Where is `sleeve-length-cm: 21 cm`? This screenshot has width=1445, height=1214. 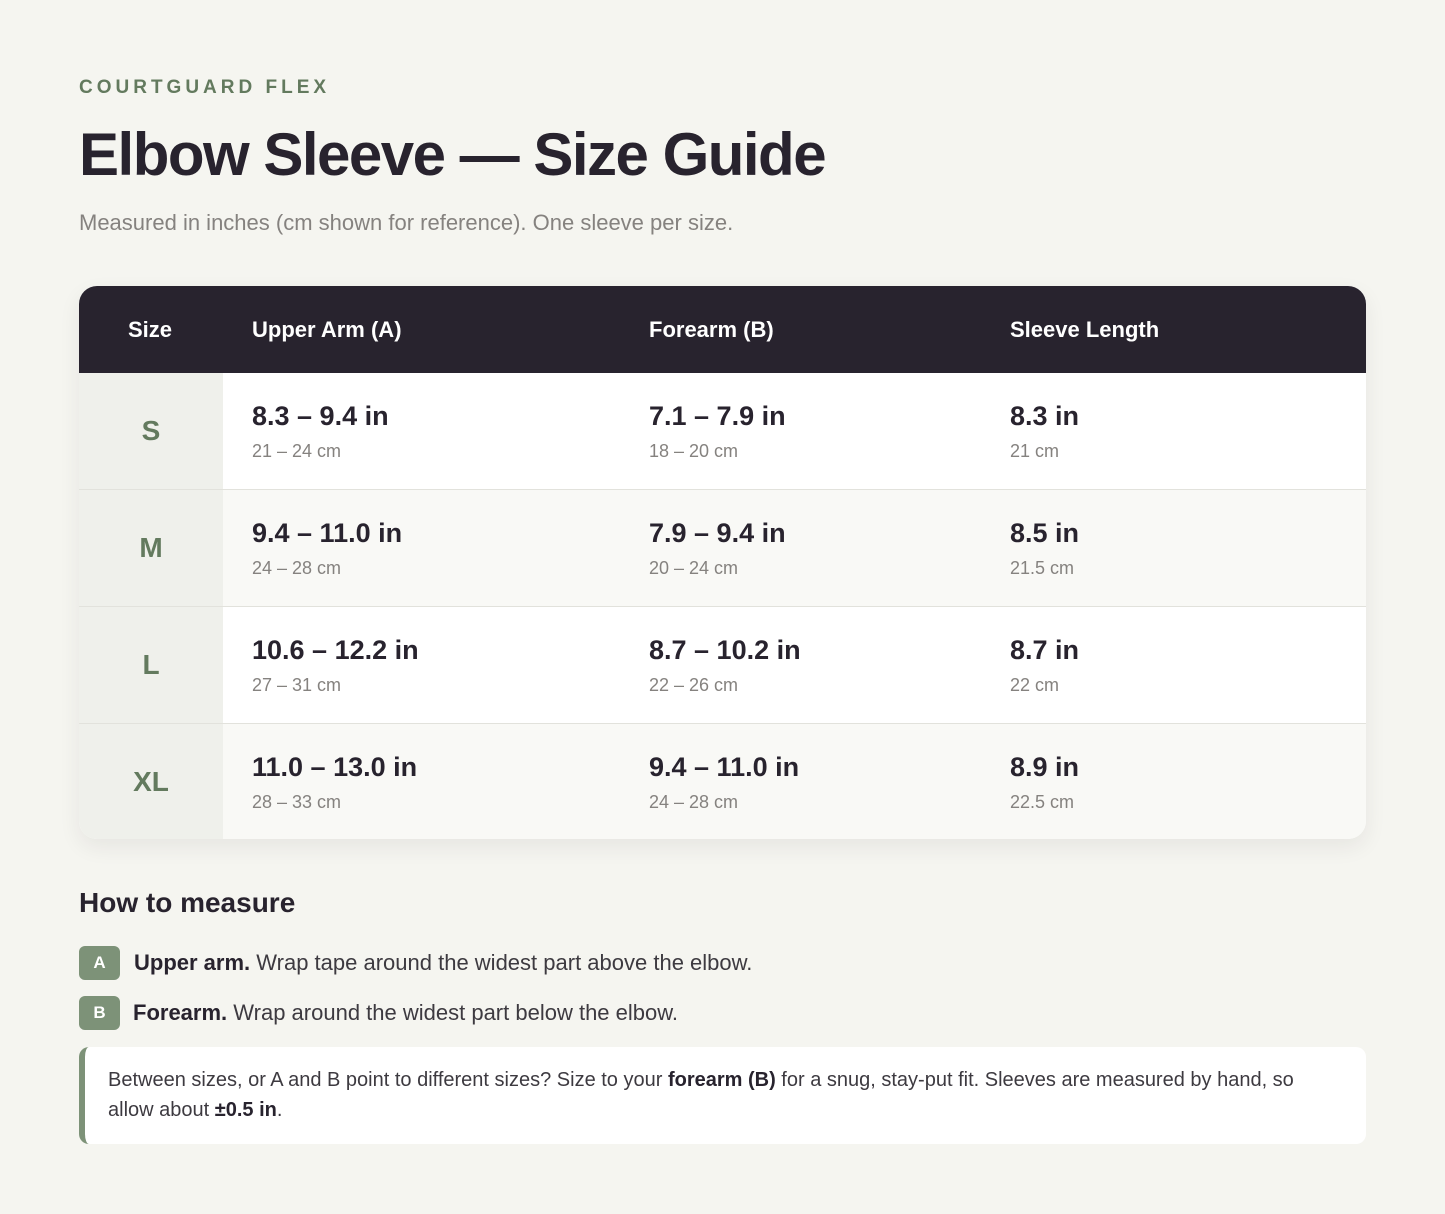 sleeve-length-cm: 21 cm is located at coordinates (1035, 451).